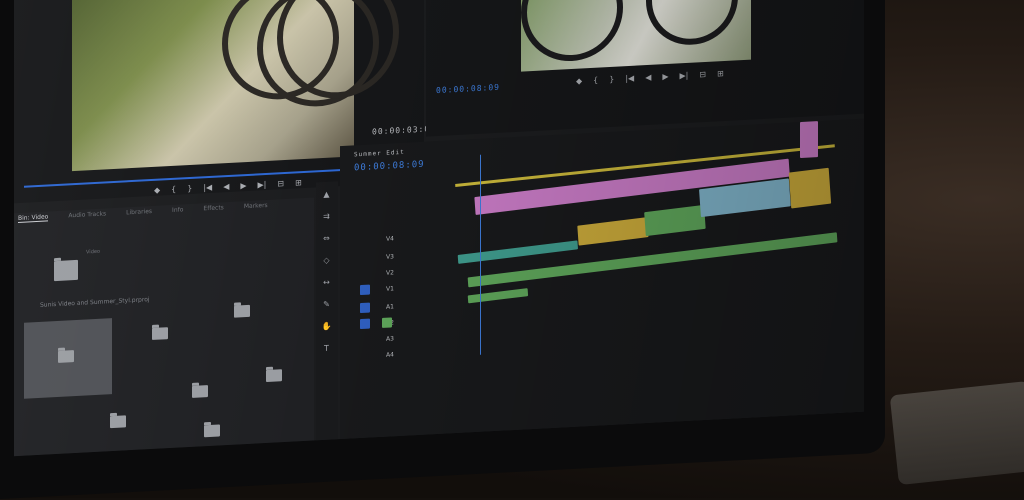  I want to click on go-to-out-button: ▶|, so click(262, 184).